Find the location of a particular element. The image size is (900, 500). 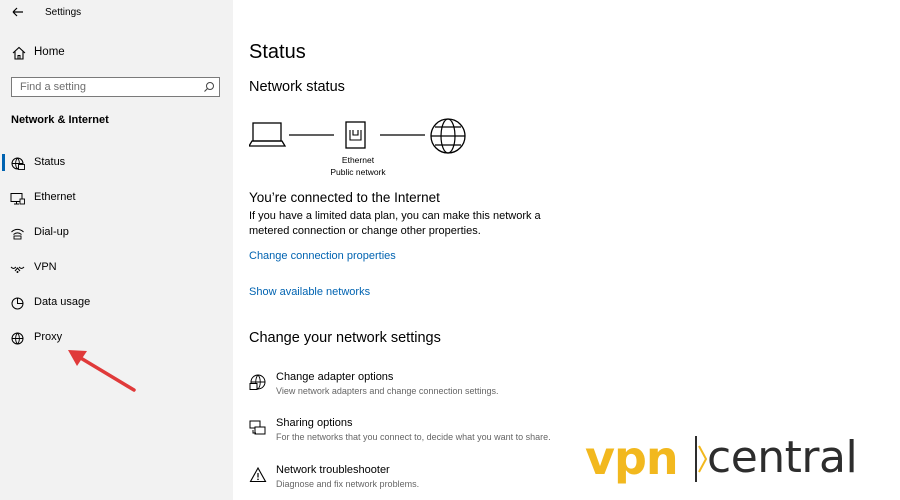

page-title: Status is located at coordinates (277, 52).